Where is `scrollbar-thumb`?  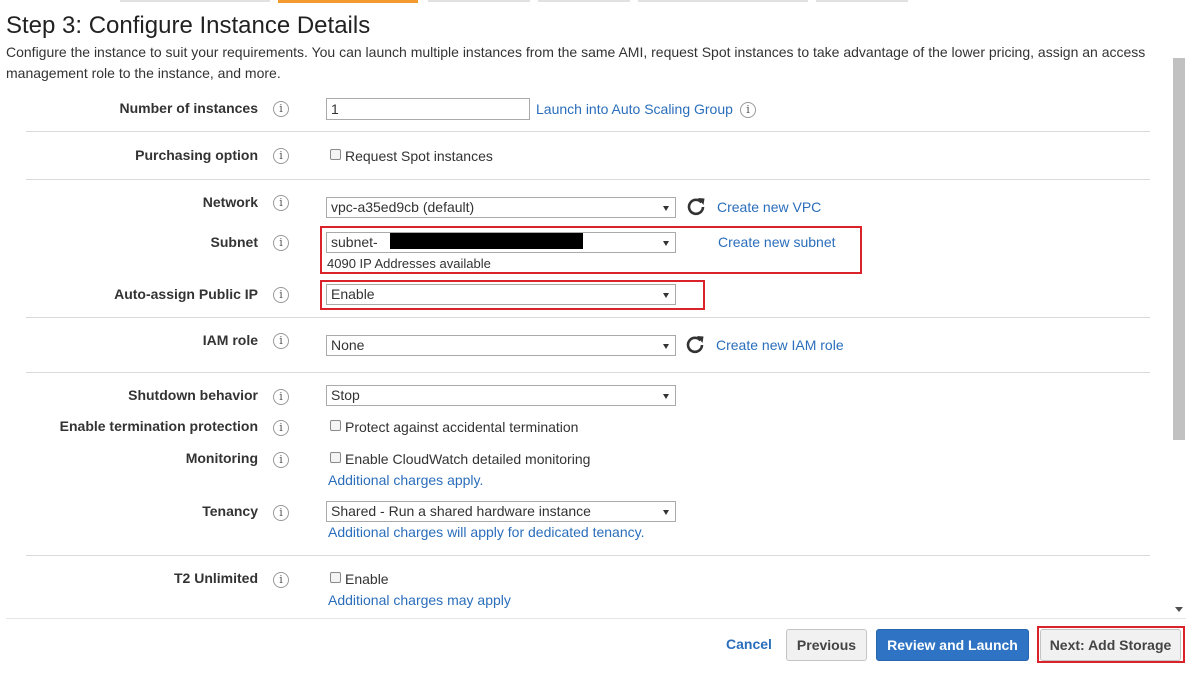
scrollbar-thumb is located at coordinates (1179, 249).